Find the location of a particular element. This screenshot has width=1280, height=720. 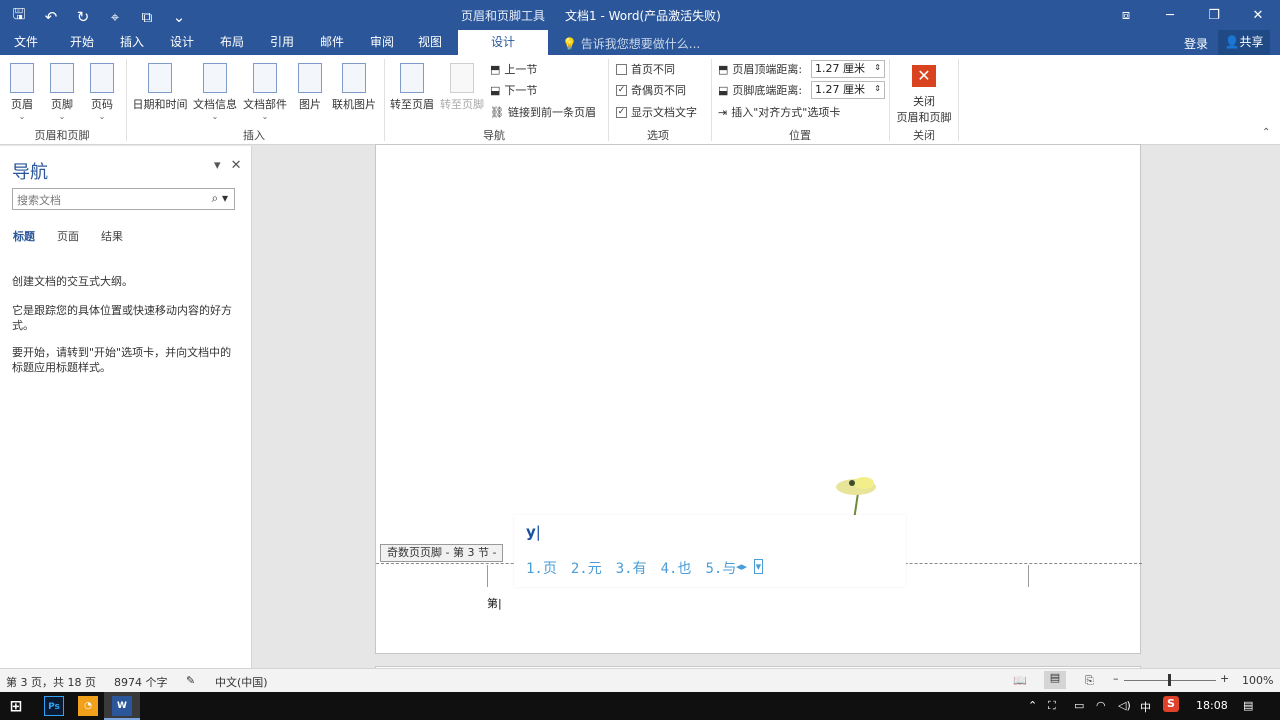

print-layout-icon: ▤ is located at coordinates (1055, 680).